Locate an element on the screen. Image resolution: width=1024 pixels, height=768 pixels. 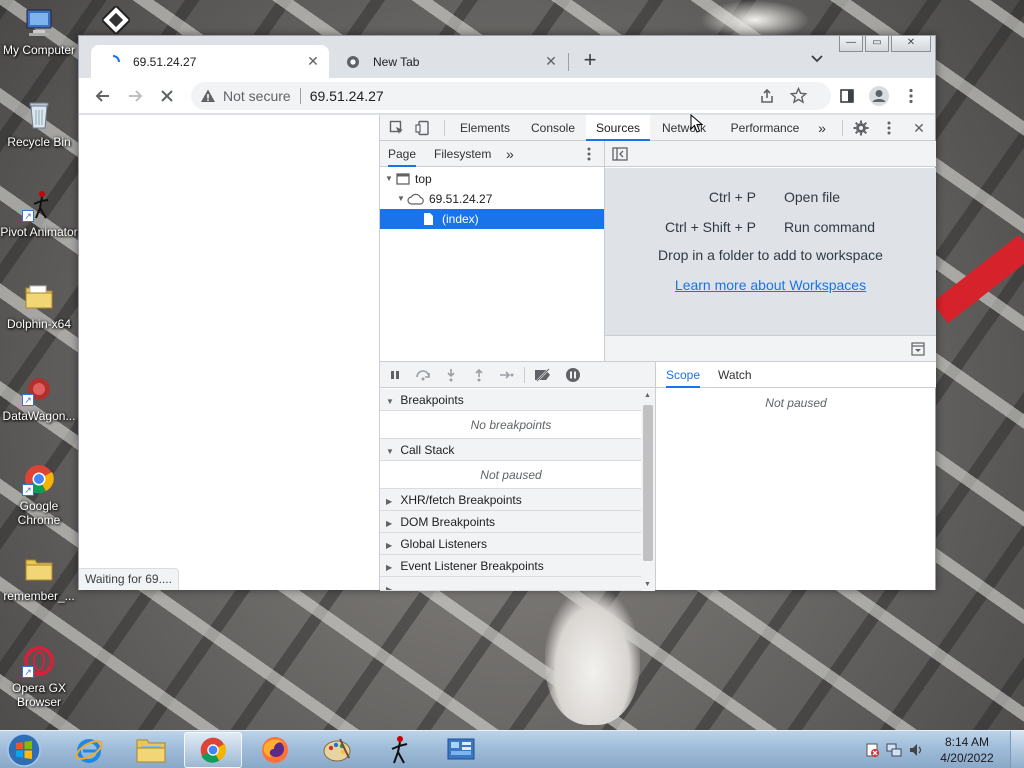
window-controls: — ▭ ✕ is located at coordinates (884, 44).